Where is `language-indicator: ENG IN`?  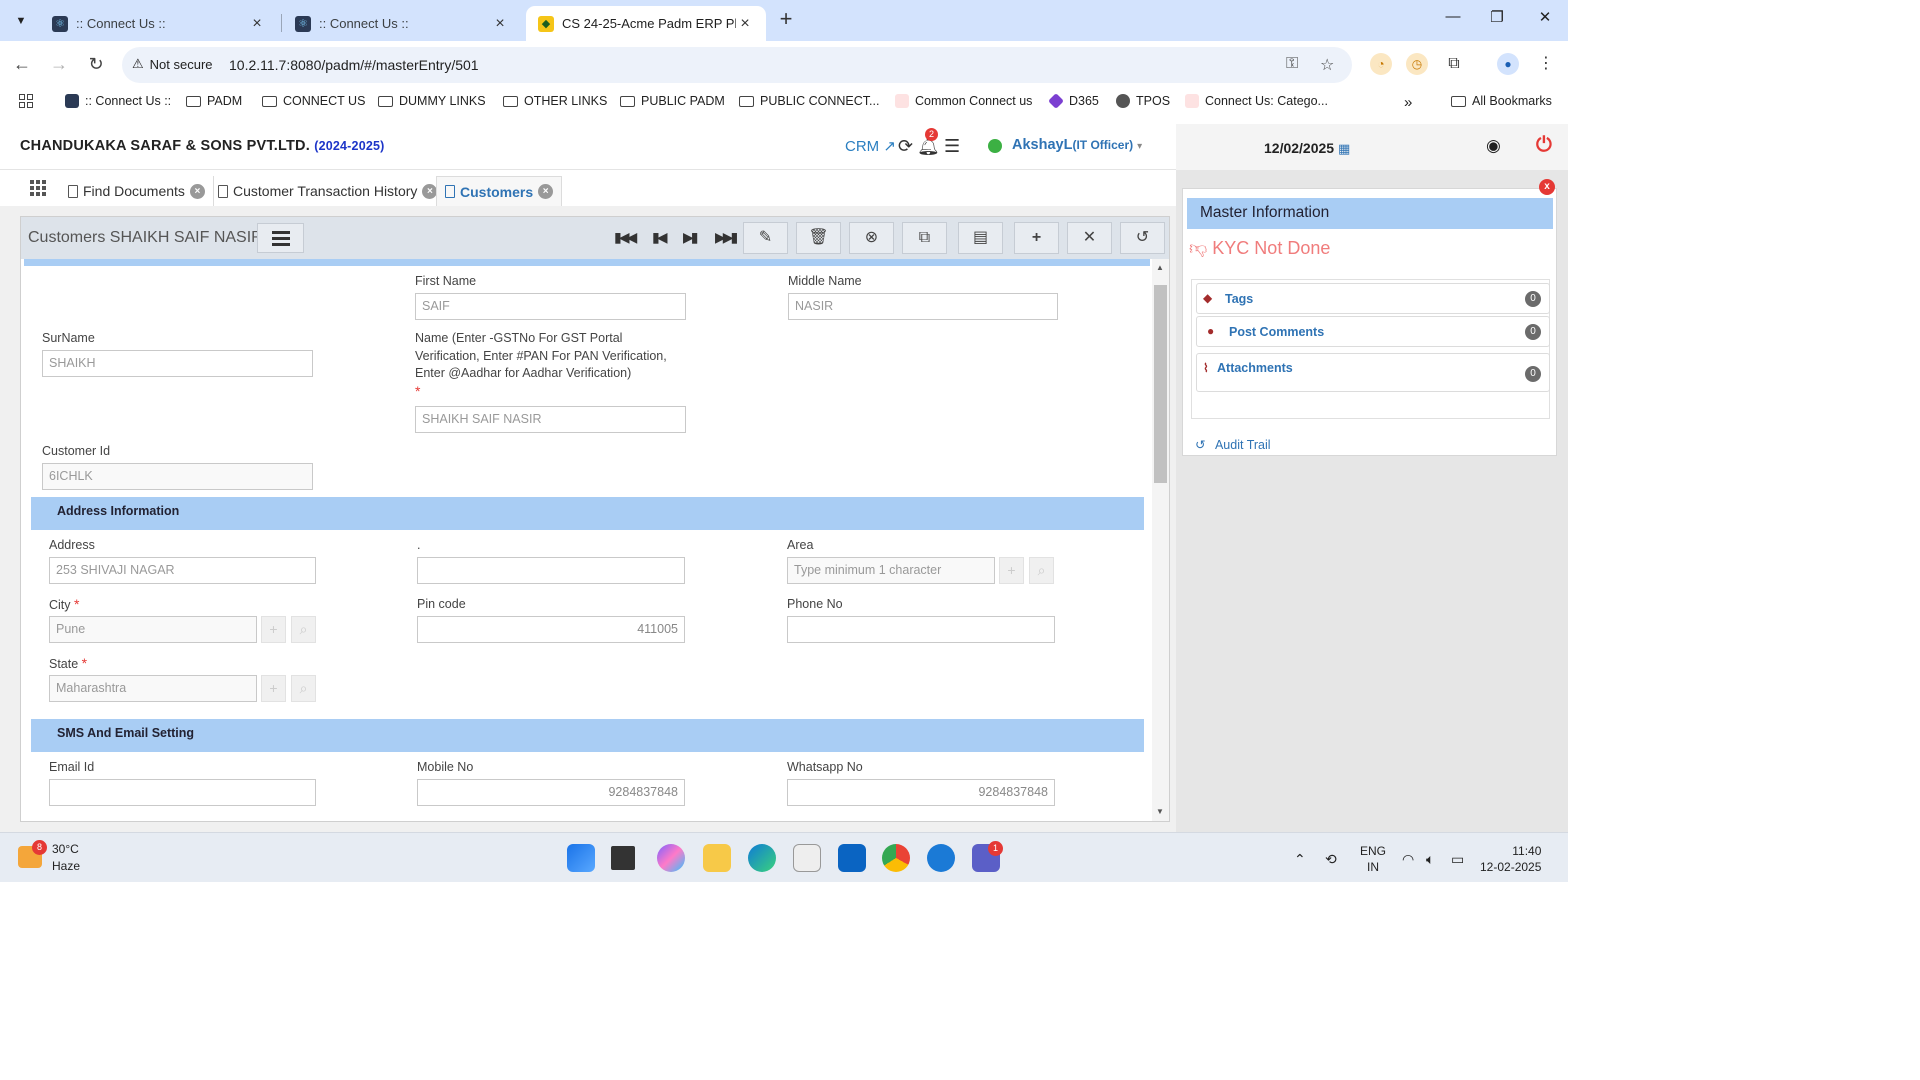 language-indicator: ENG IN is located at coordinates (1373, 859).